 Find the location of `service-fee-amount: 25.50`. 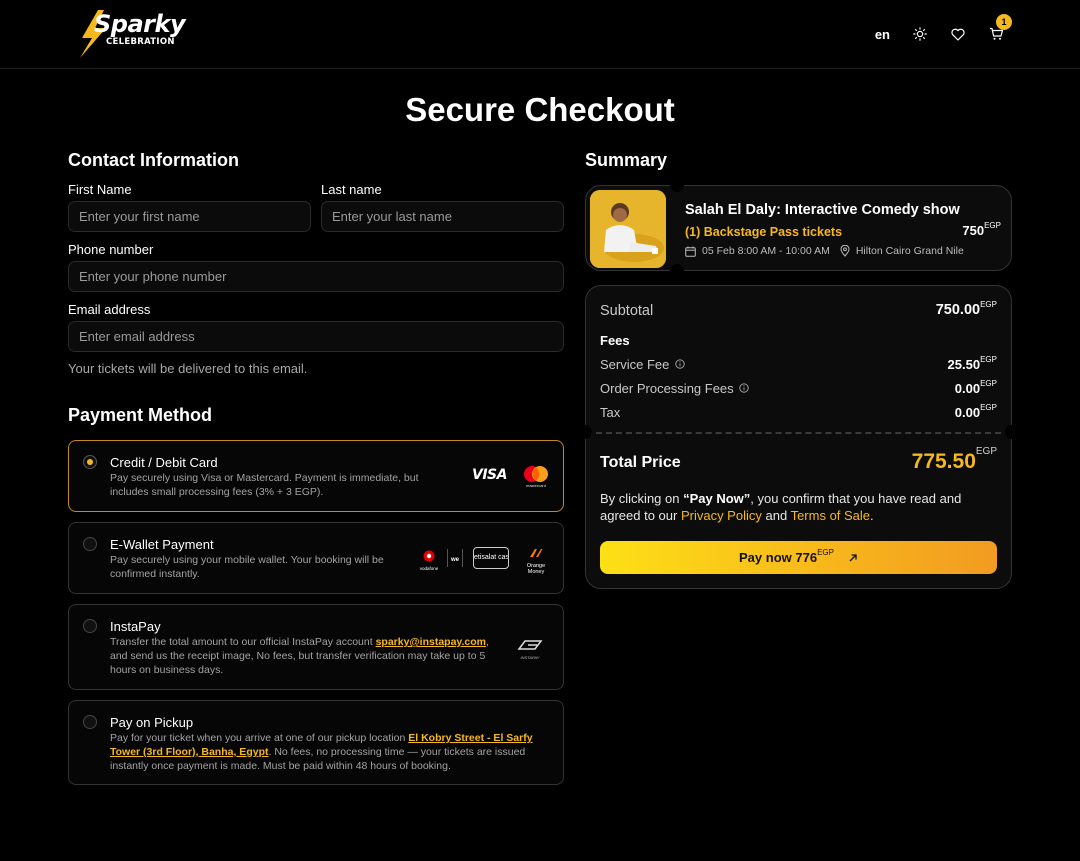

service-fee-amount: 25.50 is located at coordinates (964, 364).